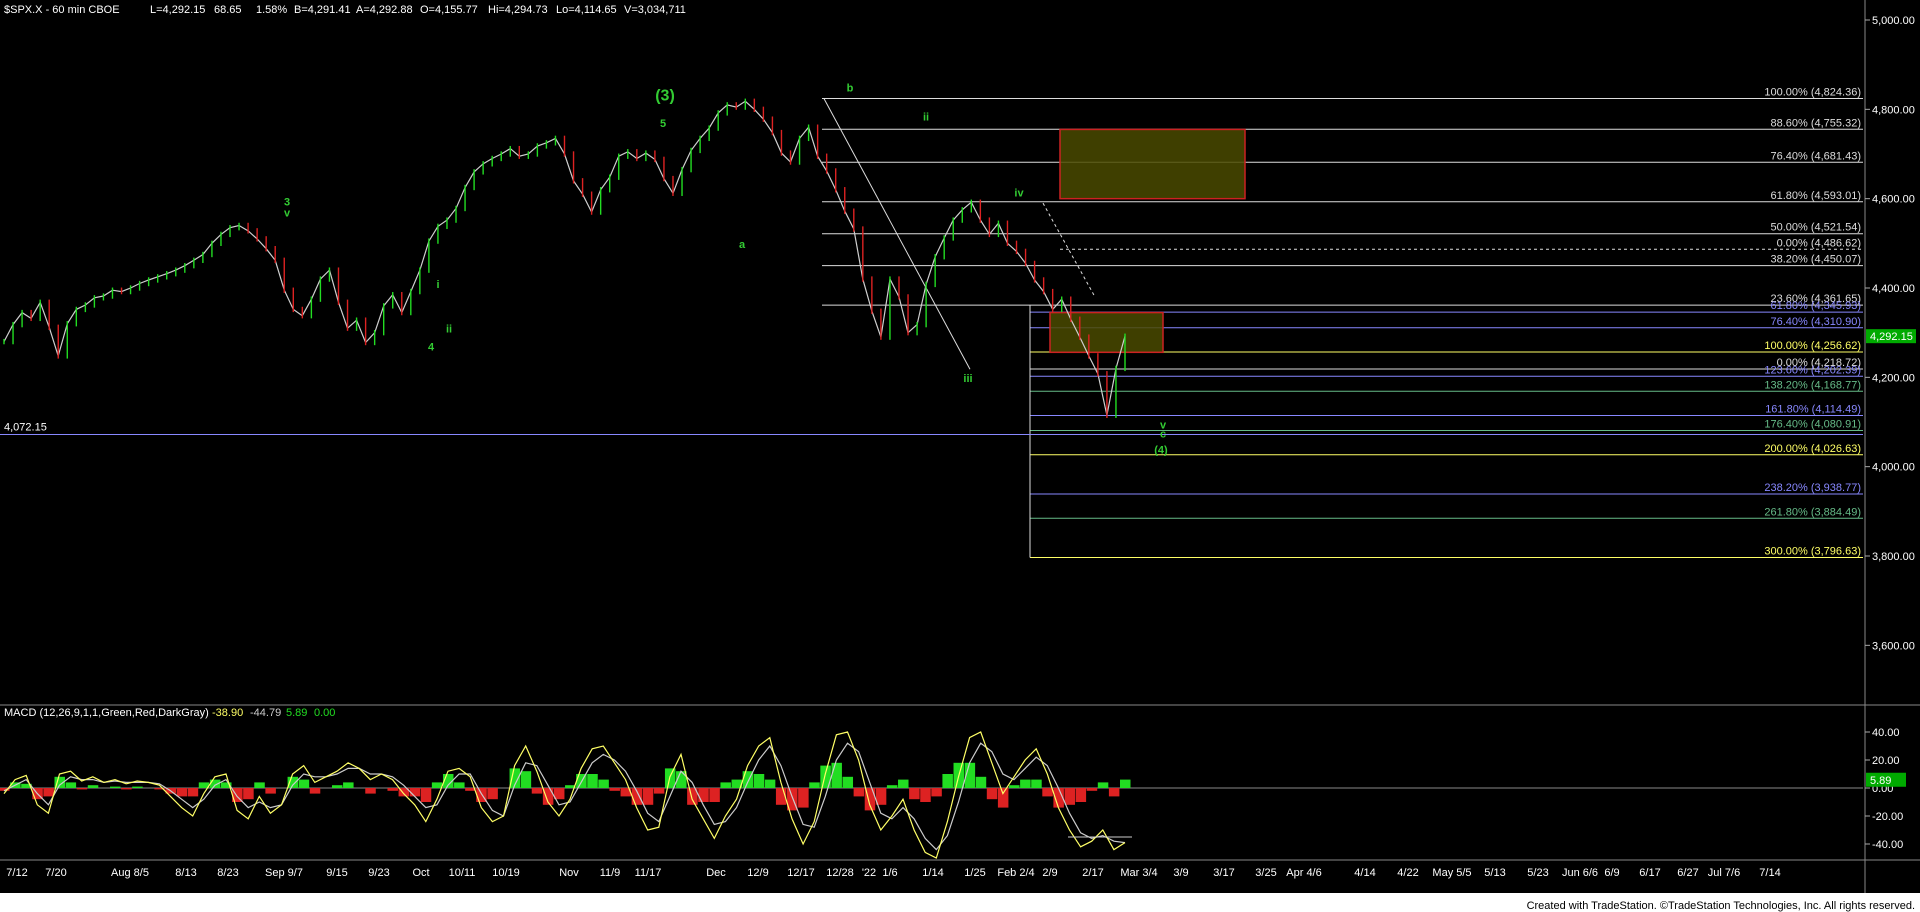 This screenshot has width=1920, height=912. What do you see at coordinates (1893, 110) in the screenshot?
I see `price-tick-label: 4,800.00` at bounding box center [1893, 110].